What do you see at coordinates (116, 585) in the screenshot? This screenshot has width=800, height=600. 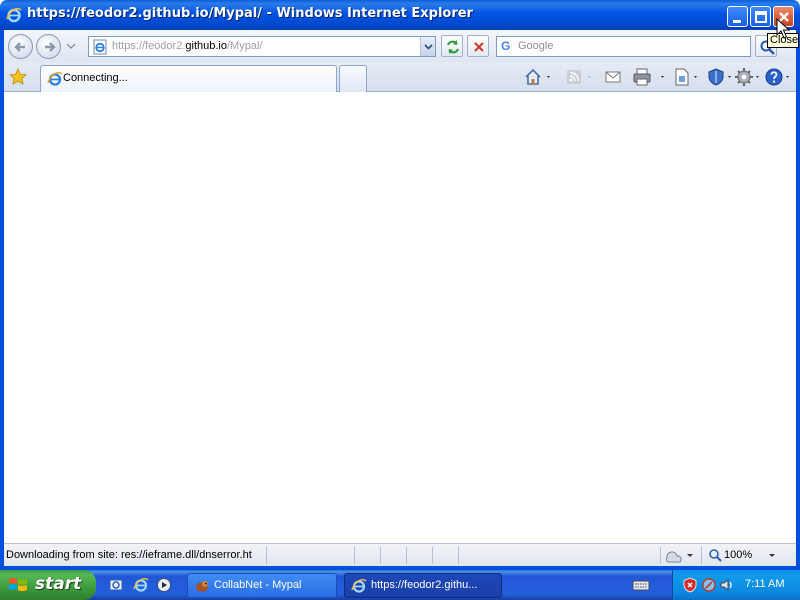 I see `outlook-express-icon` at bounding box center [116, 585].